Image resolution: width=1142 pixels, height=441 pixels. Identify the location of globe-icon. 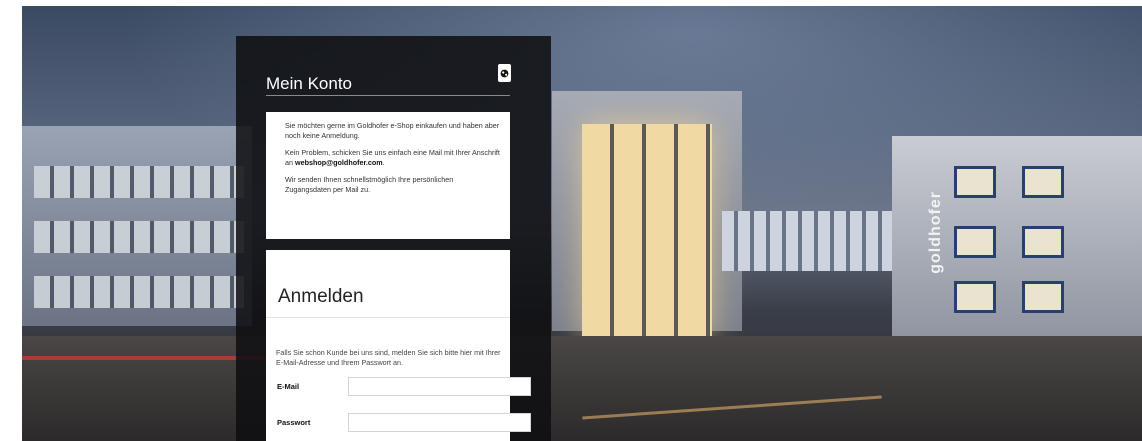
(504, 73).